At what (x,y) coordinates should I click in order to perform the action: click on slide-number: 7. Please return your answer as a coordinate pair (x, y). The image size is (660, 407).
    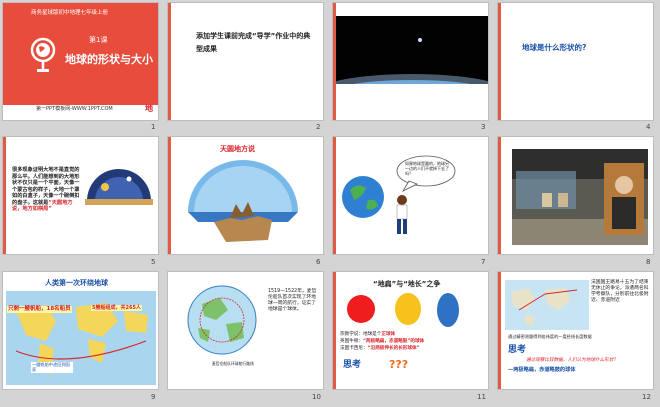
    Looking at the image, I should click on (483, 262).